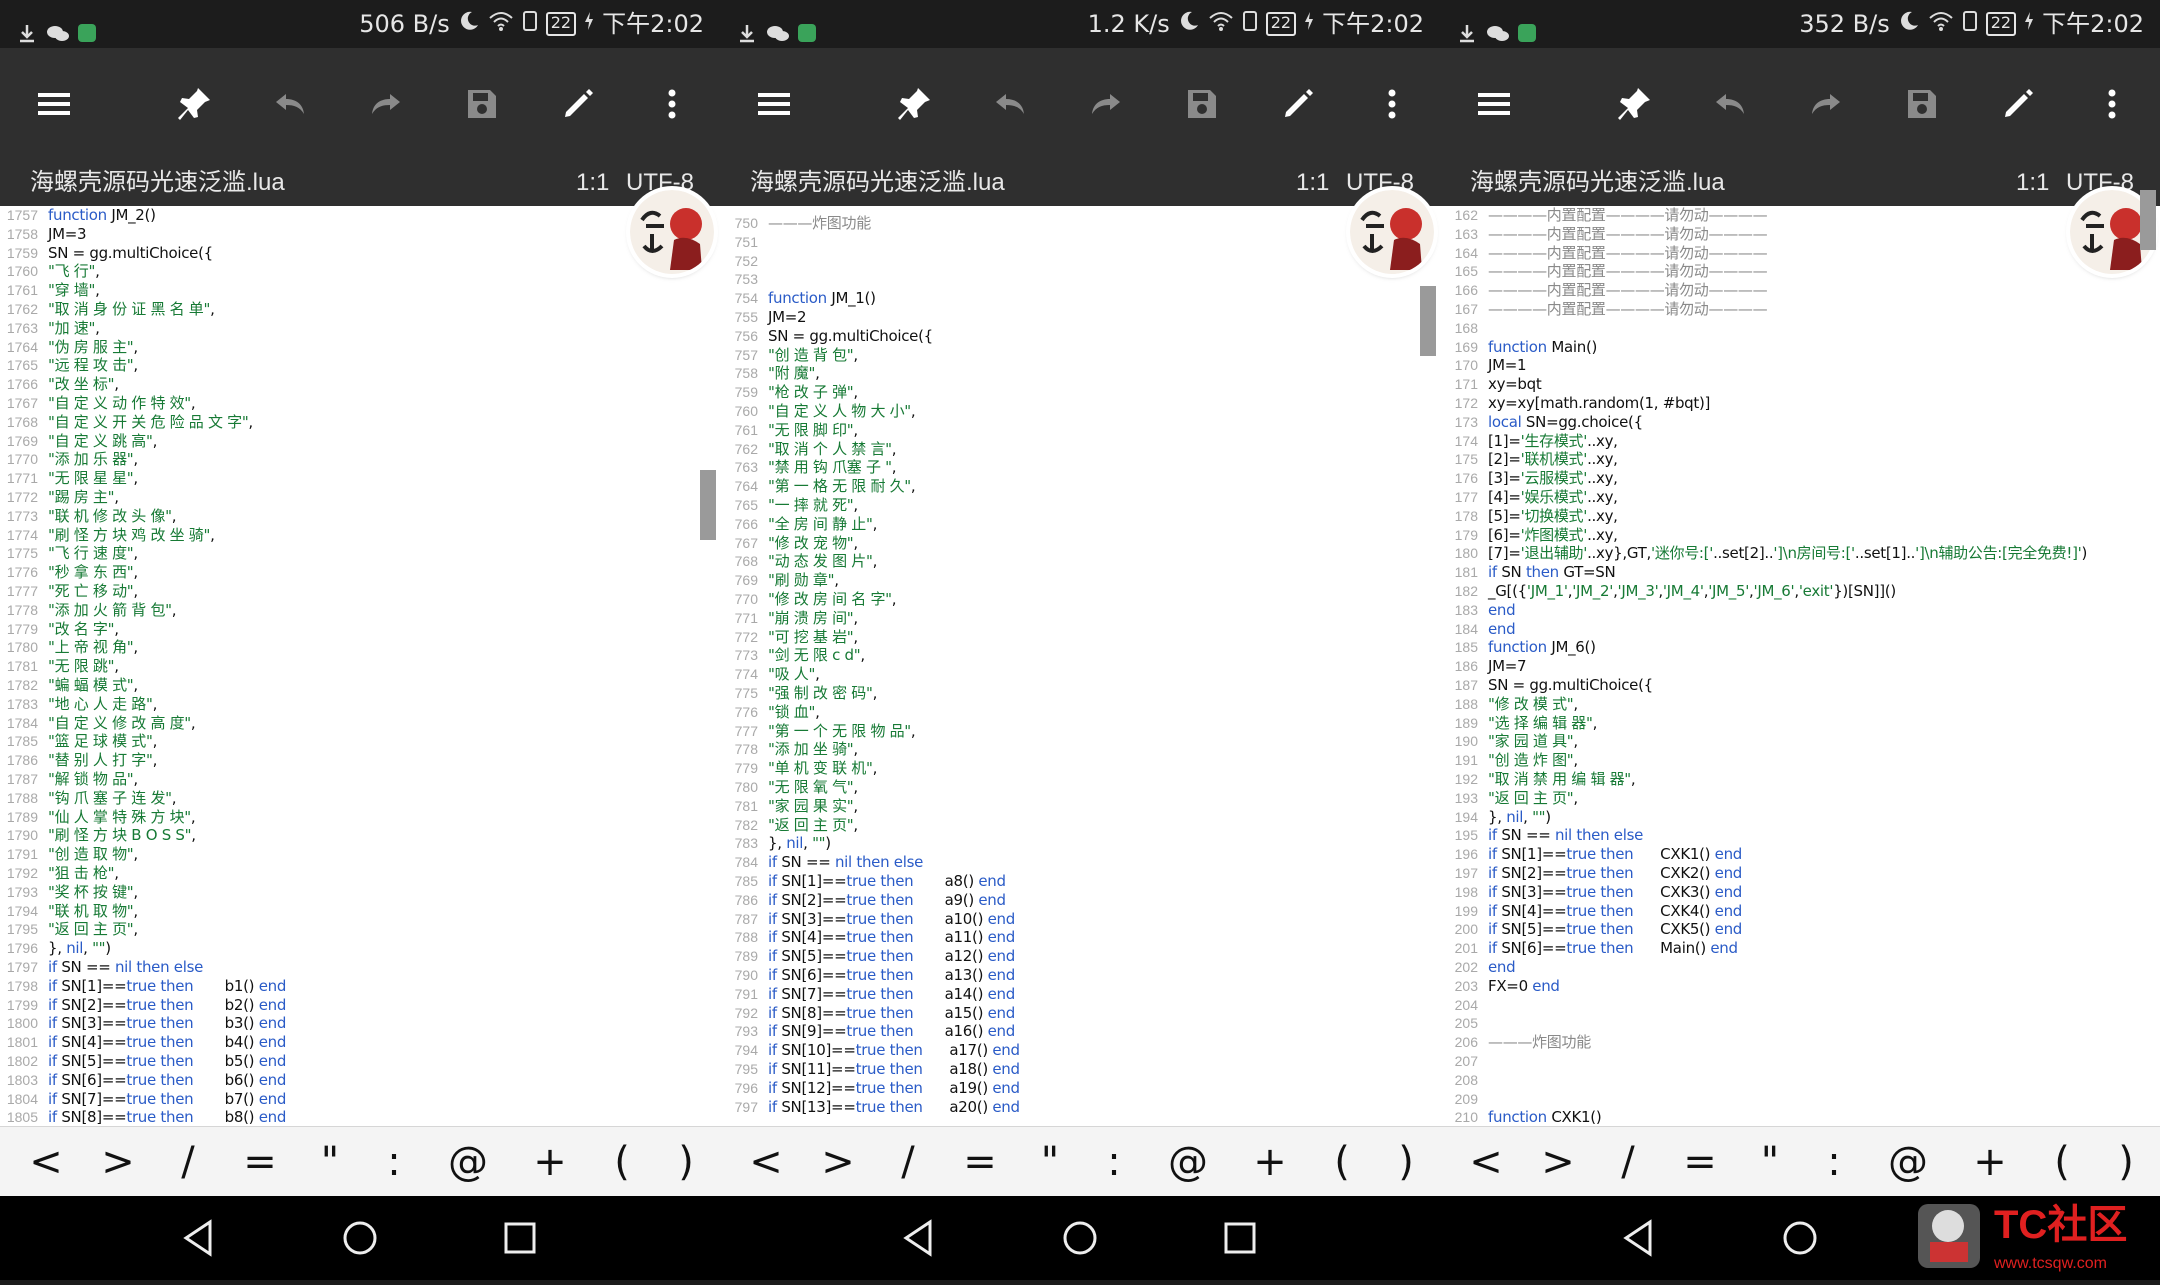 The image size is (2160, 1285). Describe the element at coordinates (1800, 1080) in the screenshot. I see `code-line: 208` at that location.